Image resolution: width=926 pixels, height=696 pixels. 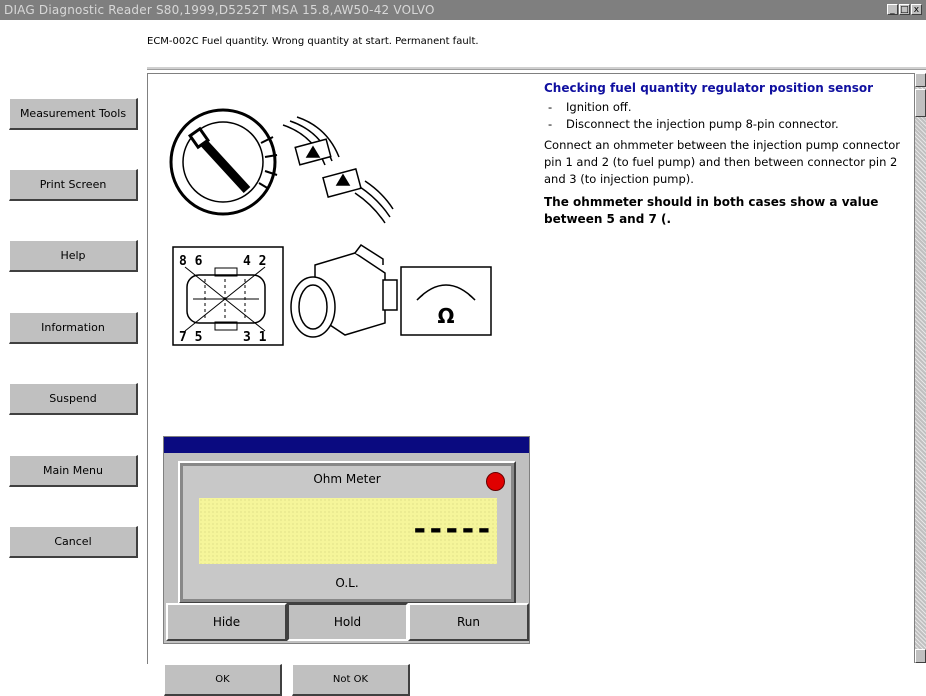 What do you see at coordinates (468, 622) in the screenshot?
I see `run-button: Run` at bounding box center [468, 622].